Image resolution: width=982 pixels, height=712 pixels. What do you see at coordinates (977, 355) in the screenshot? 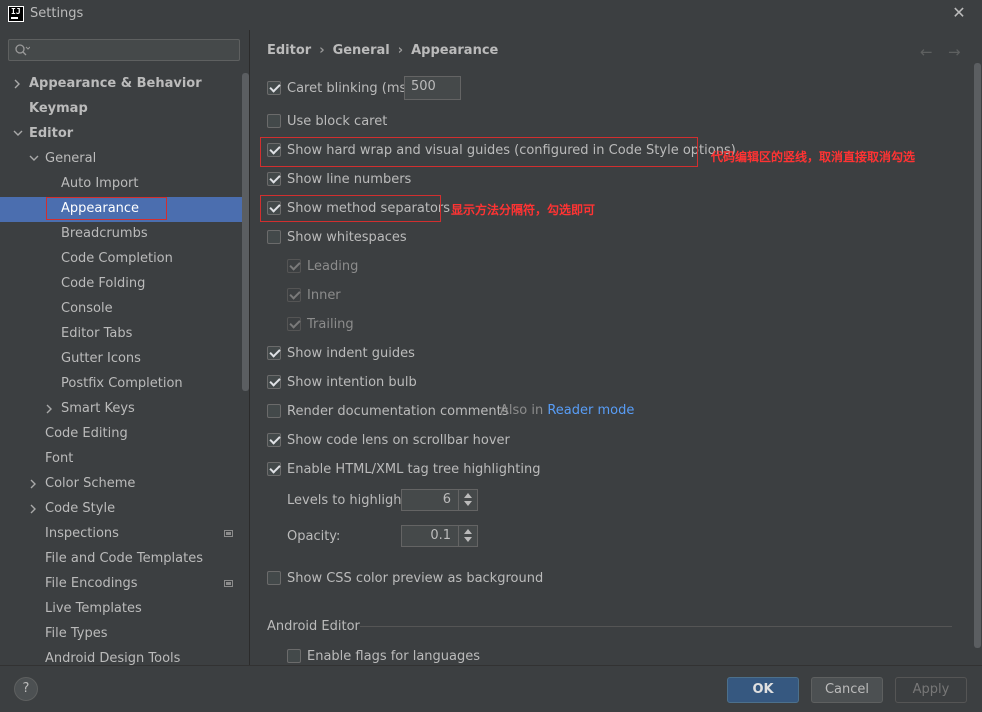
I see `content-scrollbar` at bounding box center [977, 355].